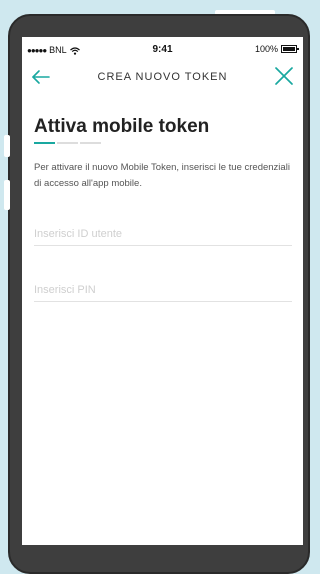 This screenshot has width=320, height=574. What do you see at coordinates (162, 49) in the screenshot?
I see `status-bar: ●●●●● BNL 9:41 100%` at bounding box center [162, 49].